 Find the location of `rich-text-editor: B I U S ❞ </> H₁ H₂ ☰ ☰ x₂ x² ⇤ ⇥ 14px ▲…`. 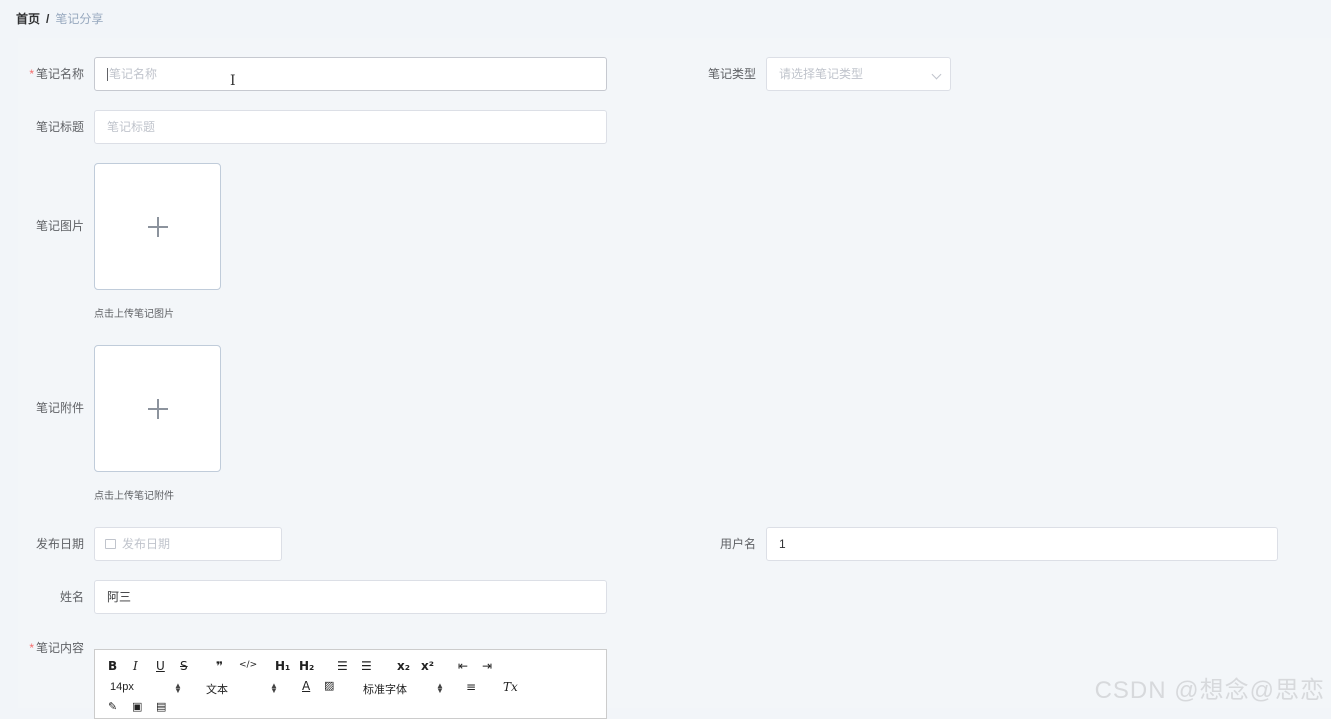

rich-text-editor: B I U S ❞ </> H₁ H₂ ☰ ☰ x₂ x² ⇤ ⇥ 14px ▲… is located at coordinates (350, 684).